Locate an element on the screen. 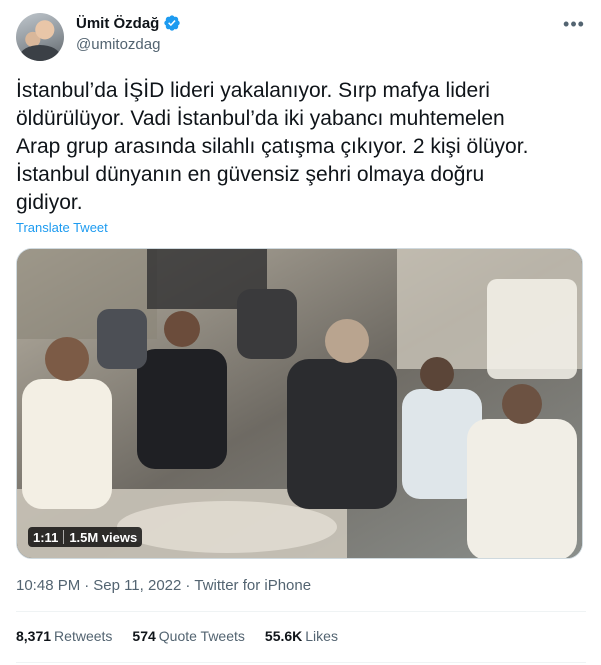  more-options-icon: ••• is located at coordinates (574, 24).